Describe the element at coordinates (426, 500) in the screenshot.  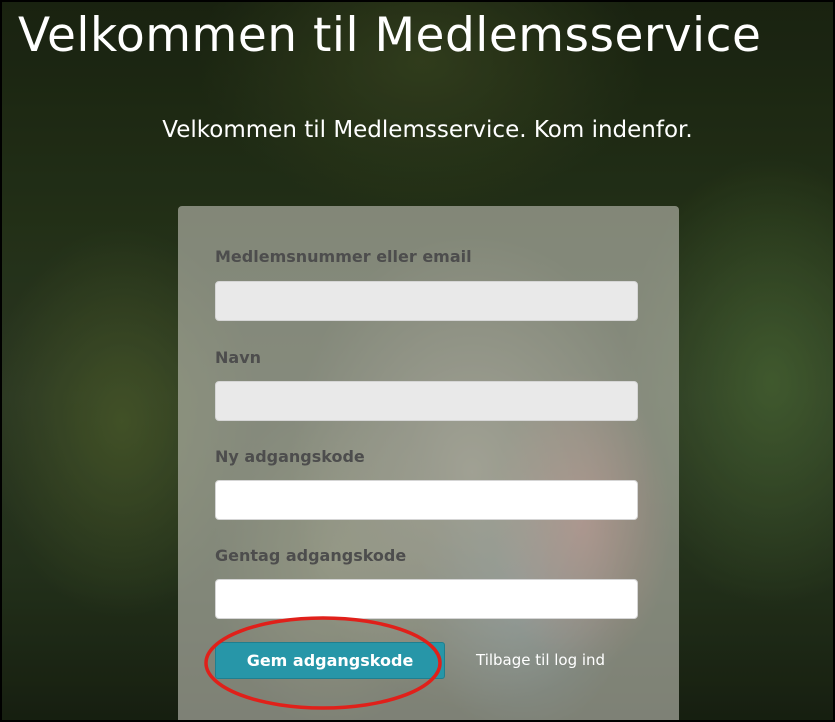
I see `new-password-input` at that location.